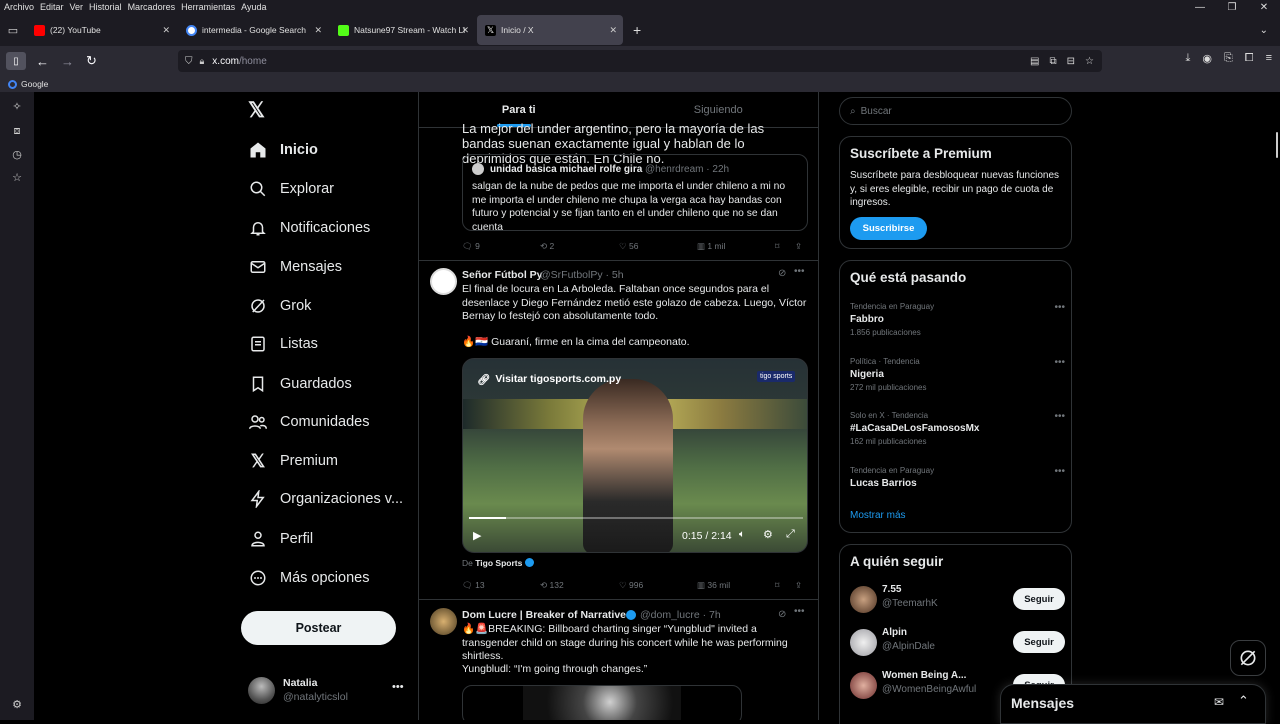 This screenshot has width=1280, height=724. I want to click on history-icon: ◷, so click(17, 155).